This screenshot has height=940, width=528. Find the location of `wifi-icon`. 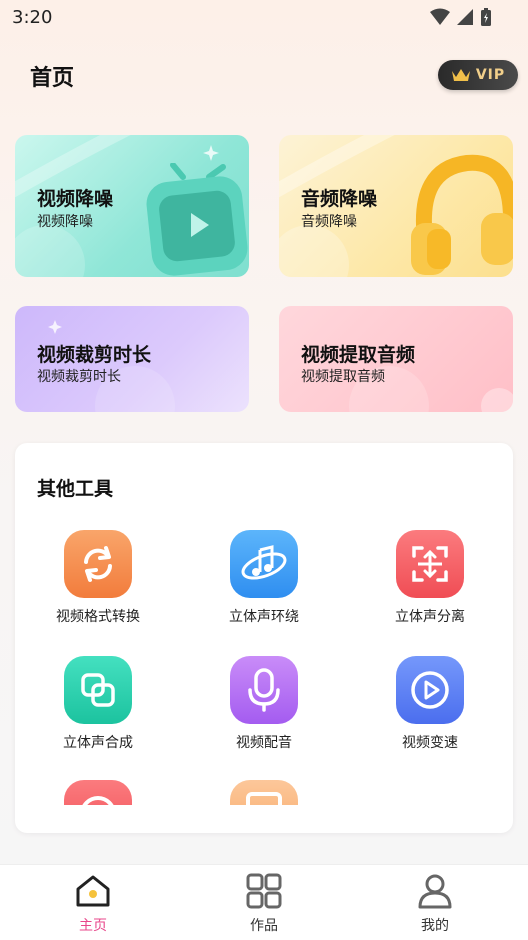

wifi-icon is located at coordinates (440, 16).